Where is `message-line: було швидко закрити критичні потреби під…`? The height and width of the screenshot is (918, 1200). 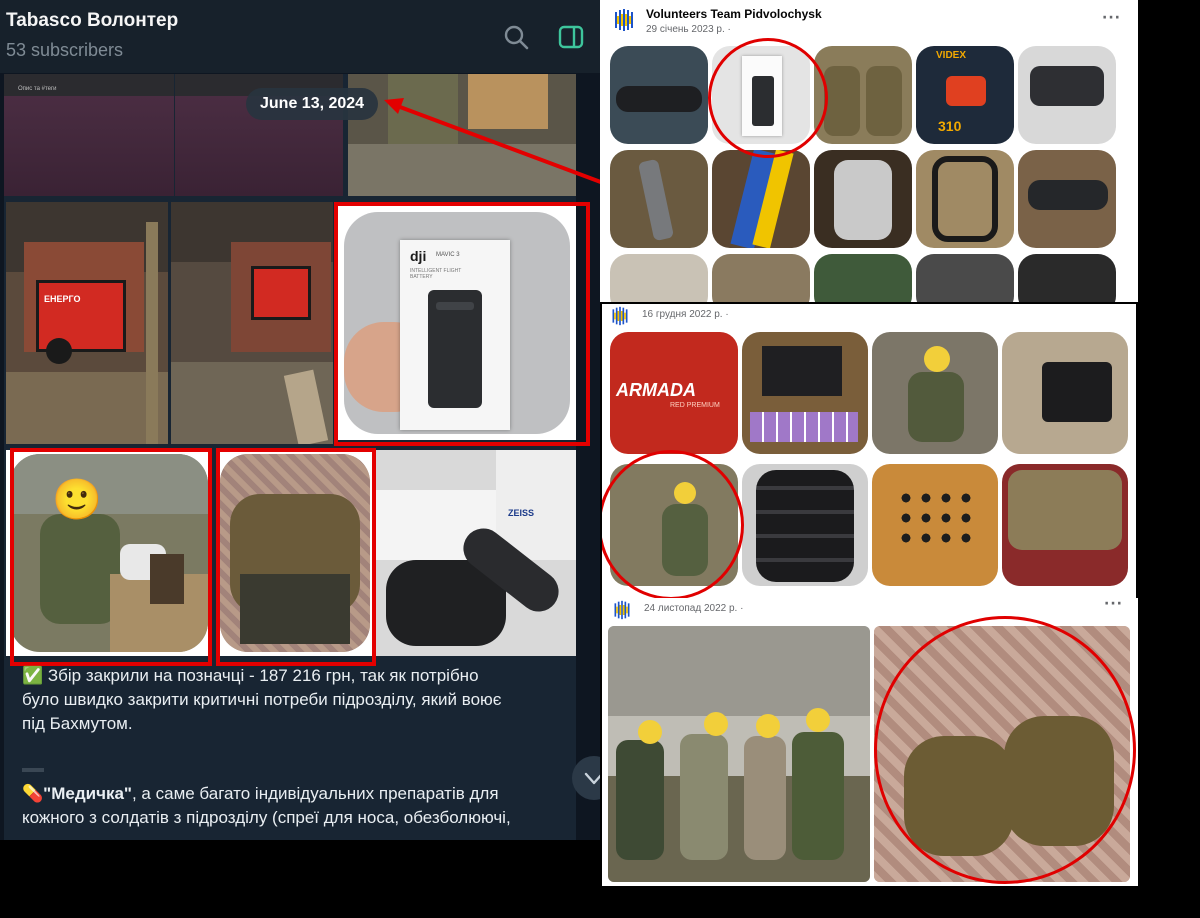 message-line: було швидко закрити критичні потреби під… is located at coordinates (262, 699).